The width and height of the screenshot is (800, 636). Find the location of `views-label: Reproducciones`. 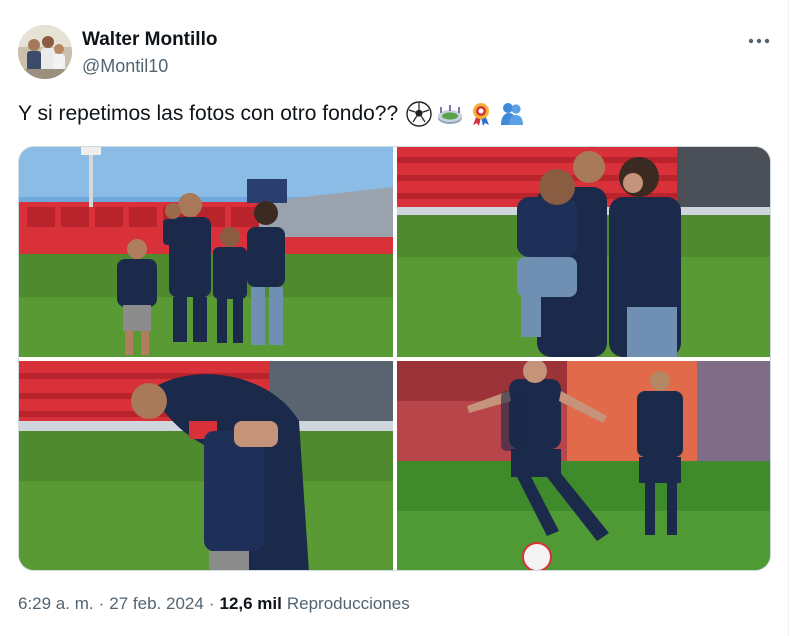

views-label: Reproducciones is located at coordinates (348, 603).